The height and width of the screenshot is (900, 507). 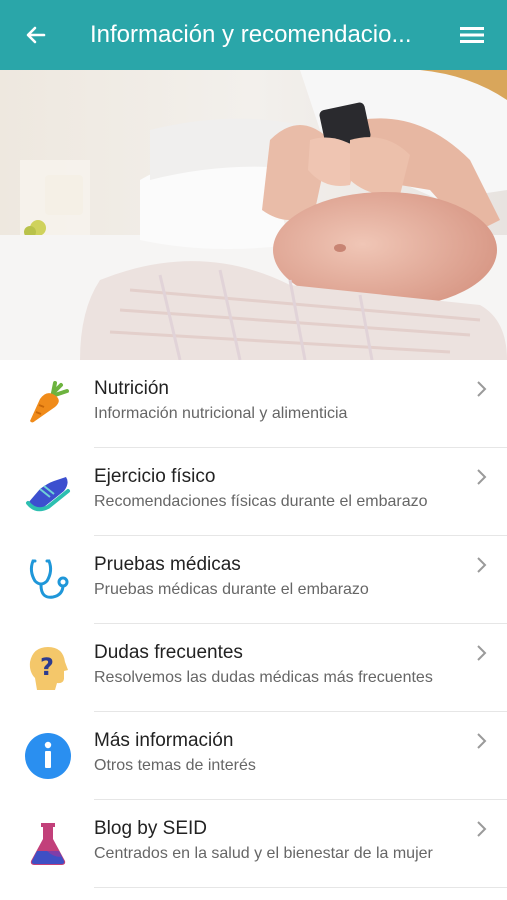 What do you see at coordinates (150, 828) in the screenshot?
I see `item-title: Blog by SEID` at bounding box center [150, 828].